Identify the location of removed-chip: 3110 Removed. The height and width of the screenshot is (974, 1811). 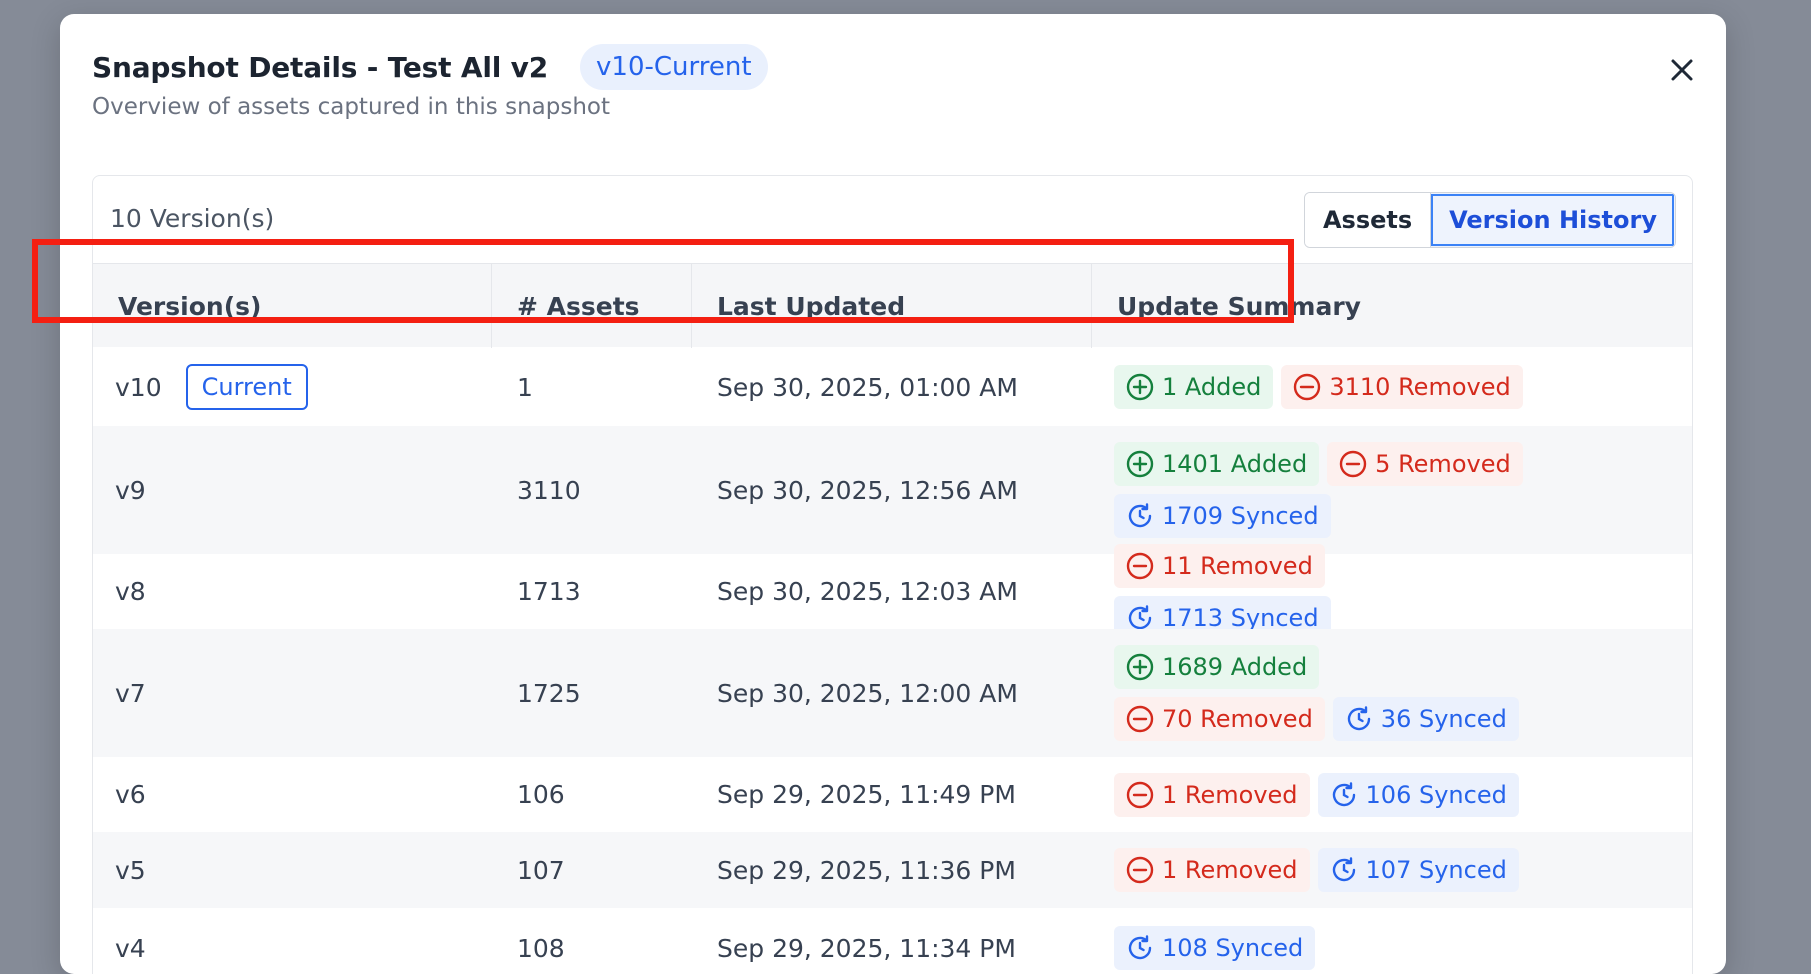
(1402, 387).